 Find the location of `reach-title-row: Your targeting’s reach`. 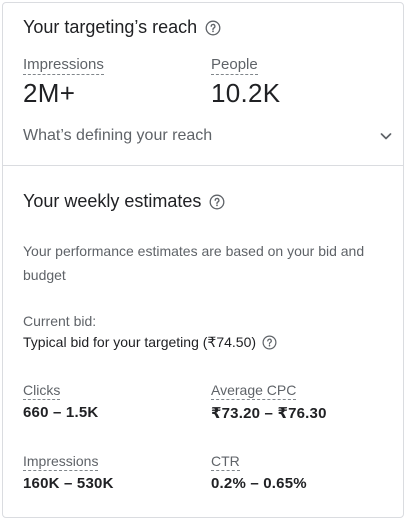

reach-title-row: Your targeting’s reach is located at coordinates (122, 27).